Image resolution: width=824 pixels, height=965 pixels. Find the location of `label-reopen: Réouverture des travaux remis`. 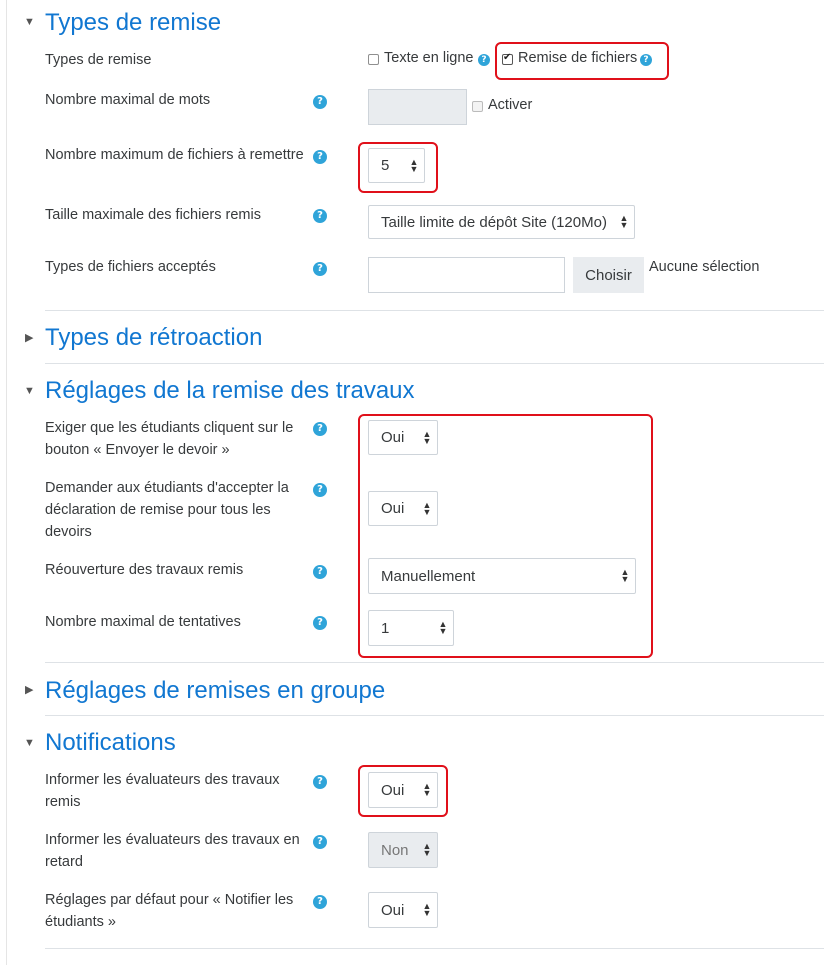

label-reopen: Réouverture des travaux remis is located at coordinates (144, 570).